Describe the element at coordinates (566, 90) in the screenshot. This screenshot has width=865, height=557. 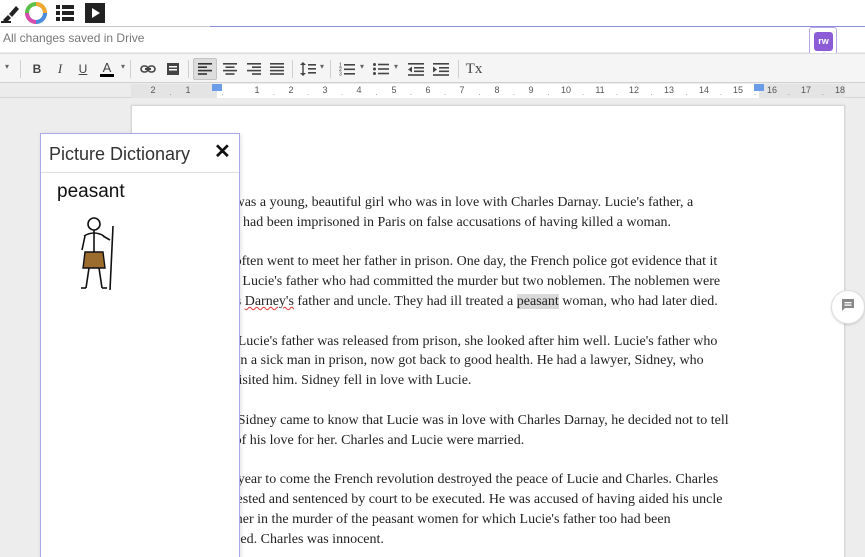
I see `ruler-number: 10` at that location.